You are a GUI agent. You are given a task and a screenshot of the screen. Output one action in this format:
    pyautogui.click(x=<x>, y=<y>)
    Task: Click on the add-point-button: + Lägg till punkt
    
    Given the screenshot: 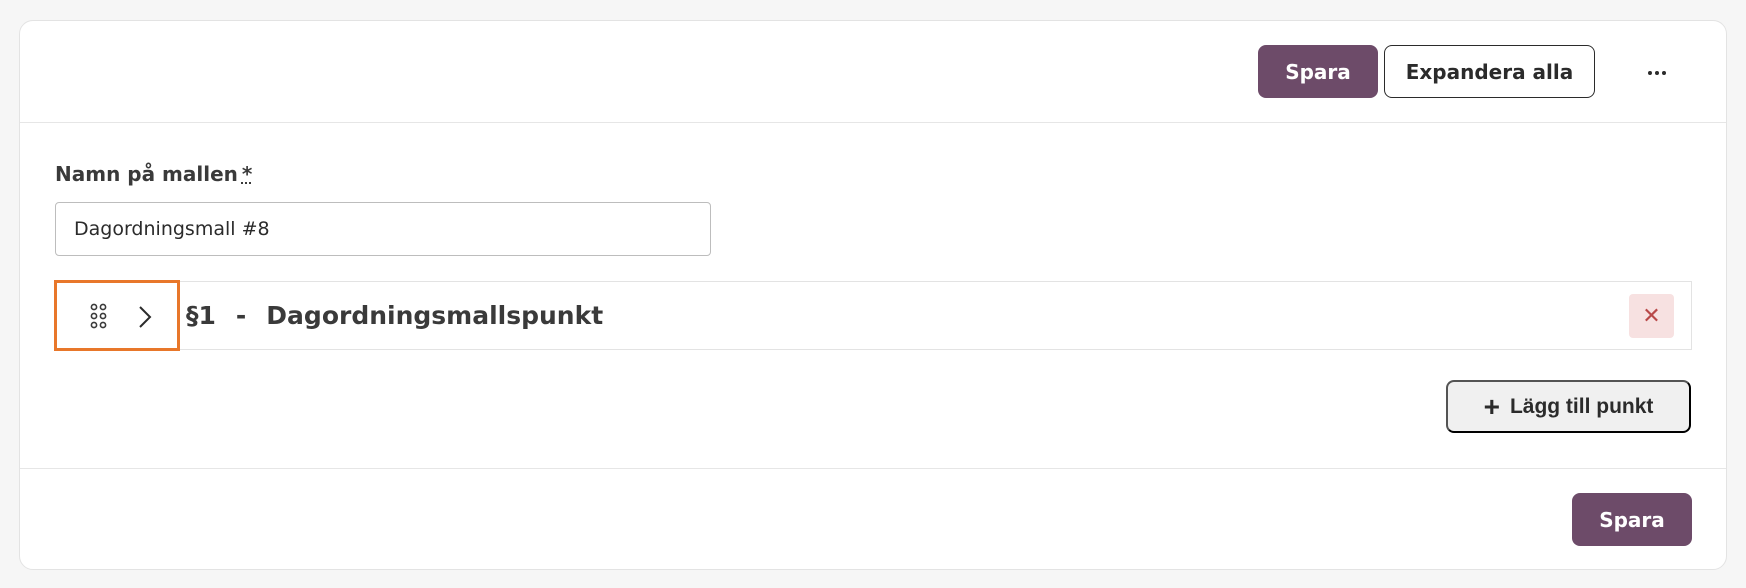 What is the action you would take?
    pyautogui.click(x=1568, y=406)
    